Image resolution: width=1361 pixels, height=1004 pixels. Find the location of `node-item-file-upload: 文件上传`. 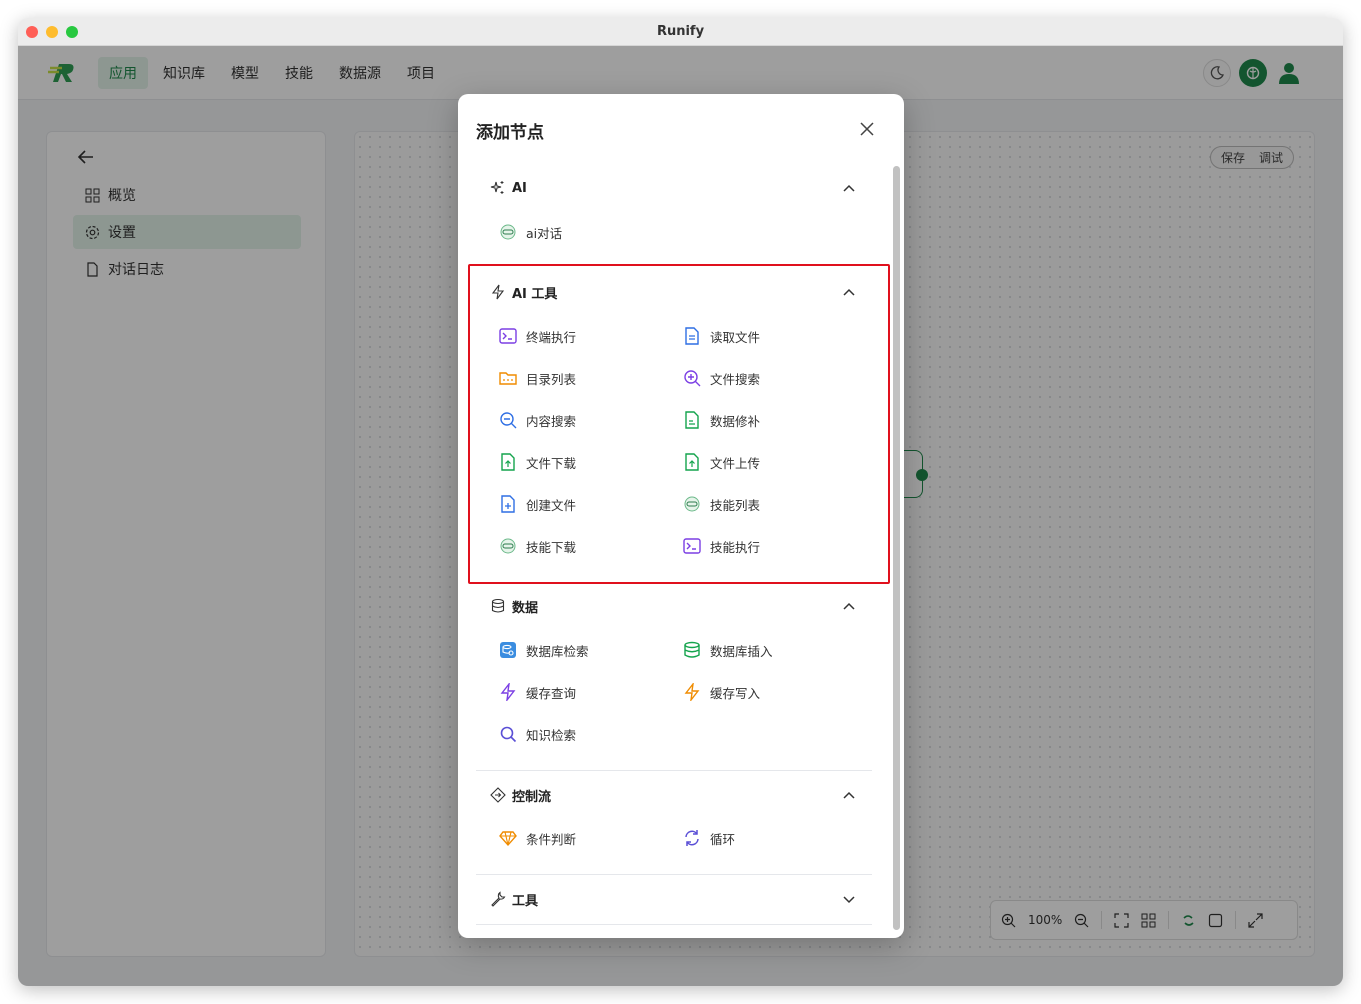

node-item-file-upload: 文件上传 is located at coordinates (721, 462).